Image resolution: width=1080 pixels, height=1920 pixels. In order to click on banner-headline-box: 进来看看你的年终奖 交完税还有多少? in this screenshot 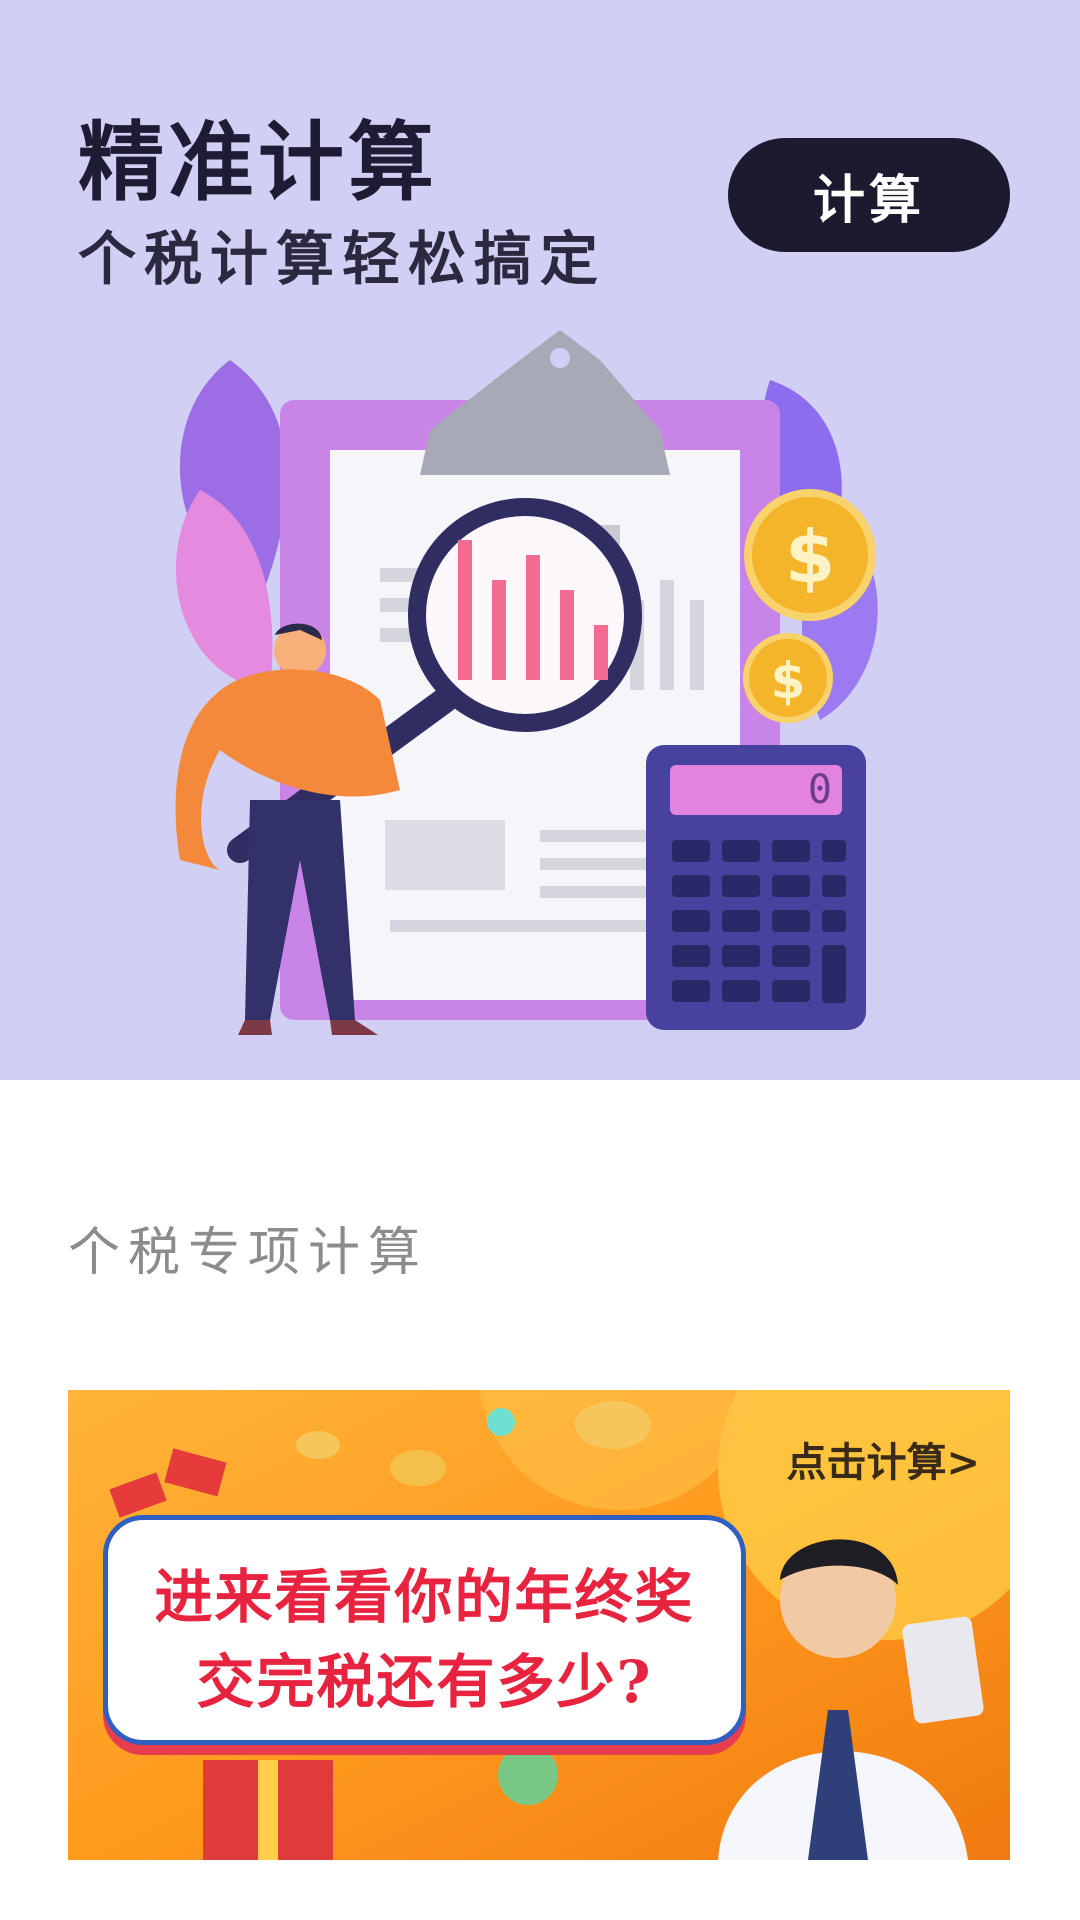, I will do `click(424, 1630)`.